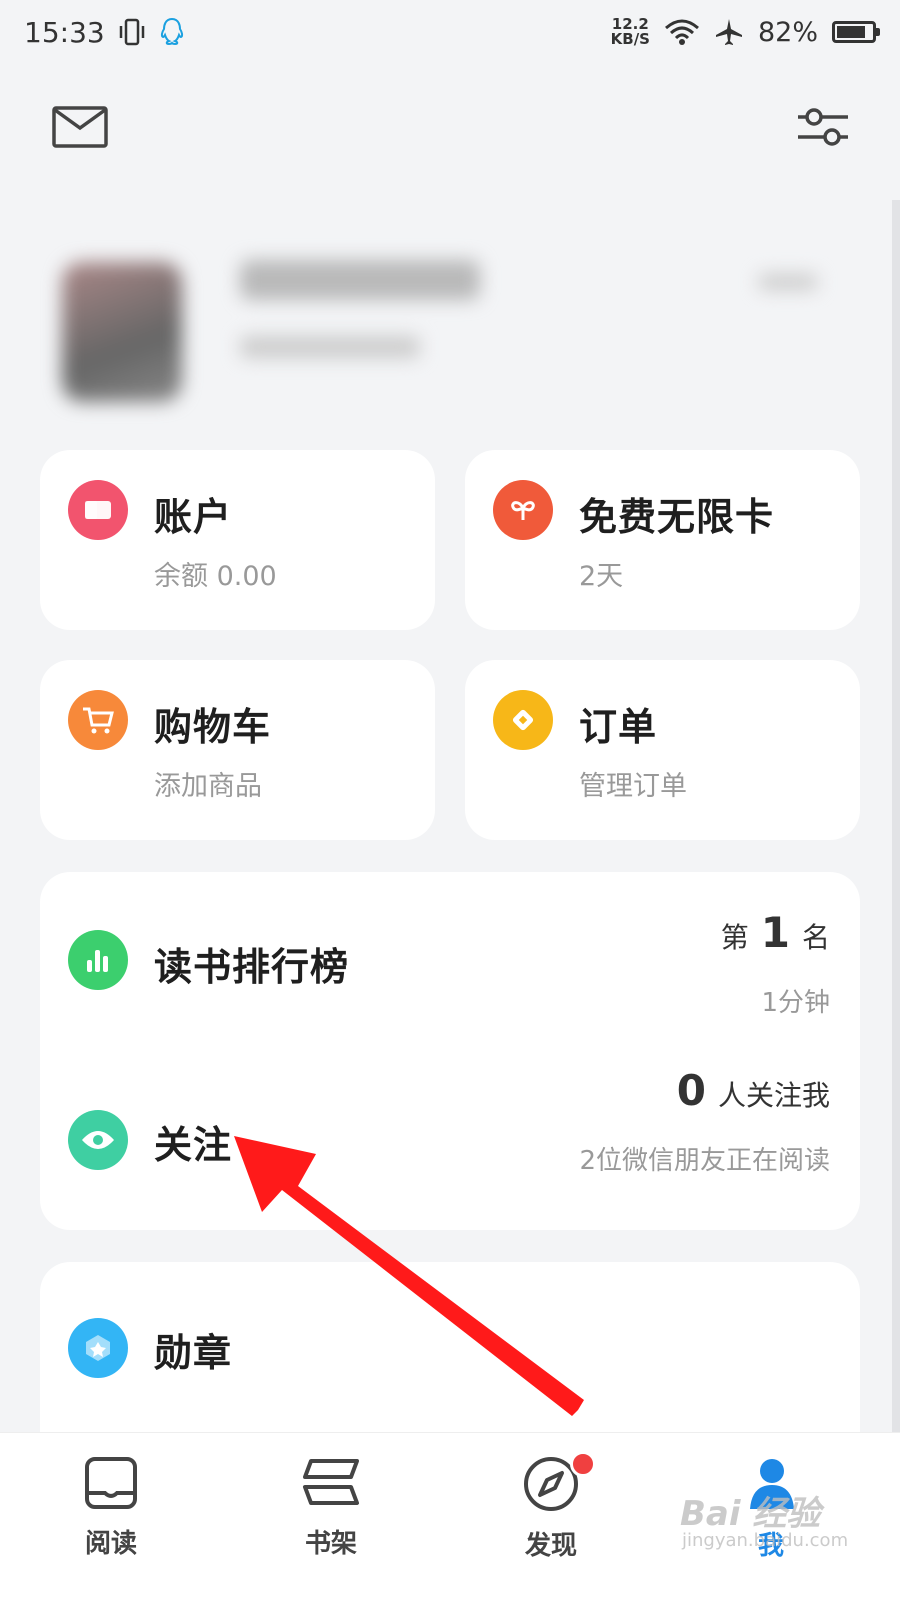 The width and height of the screenshot is (900, 1601). I want to click on follower-count: 0, so click(691, 1090).